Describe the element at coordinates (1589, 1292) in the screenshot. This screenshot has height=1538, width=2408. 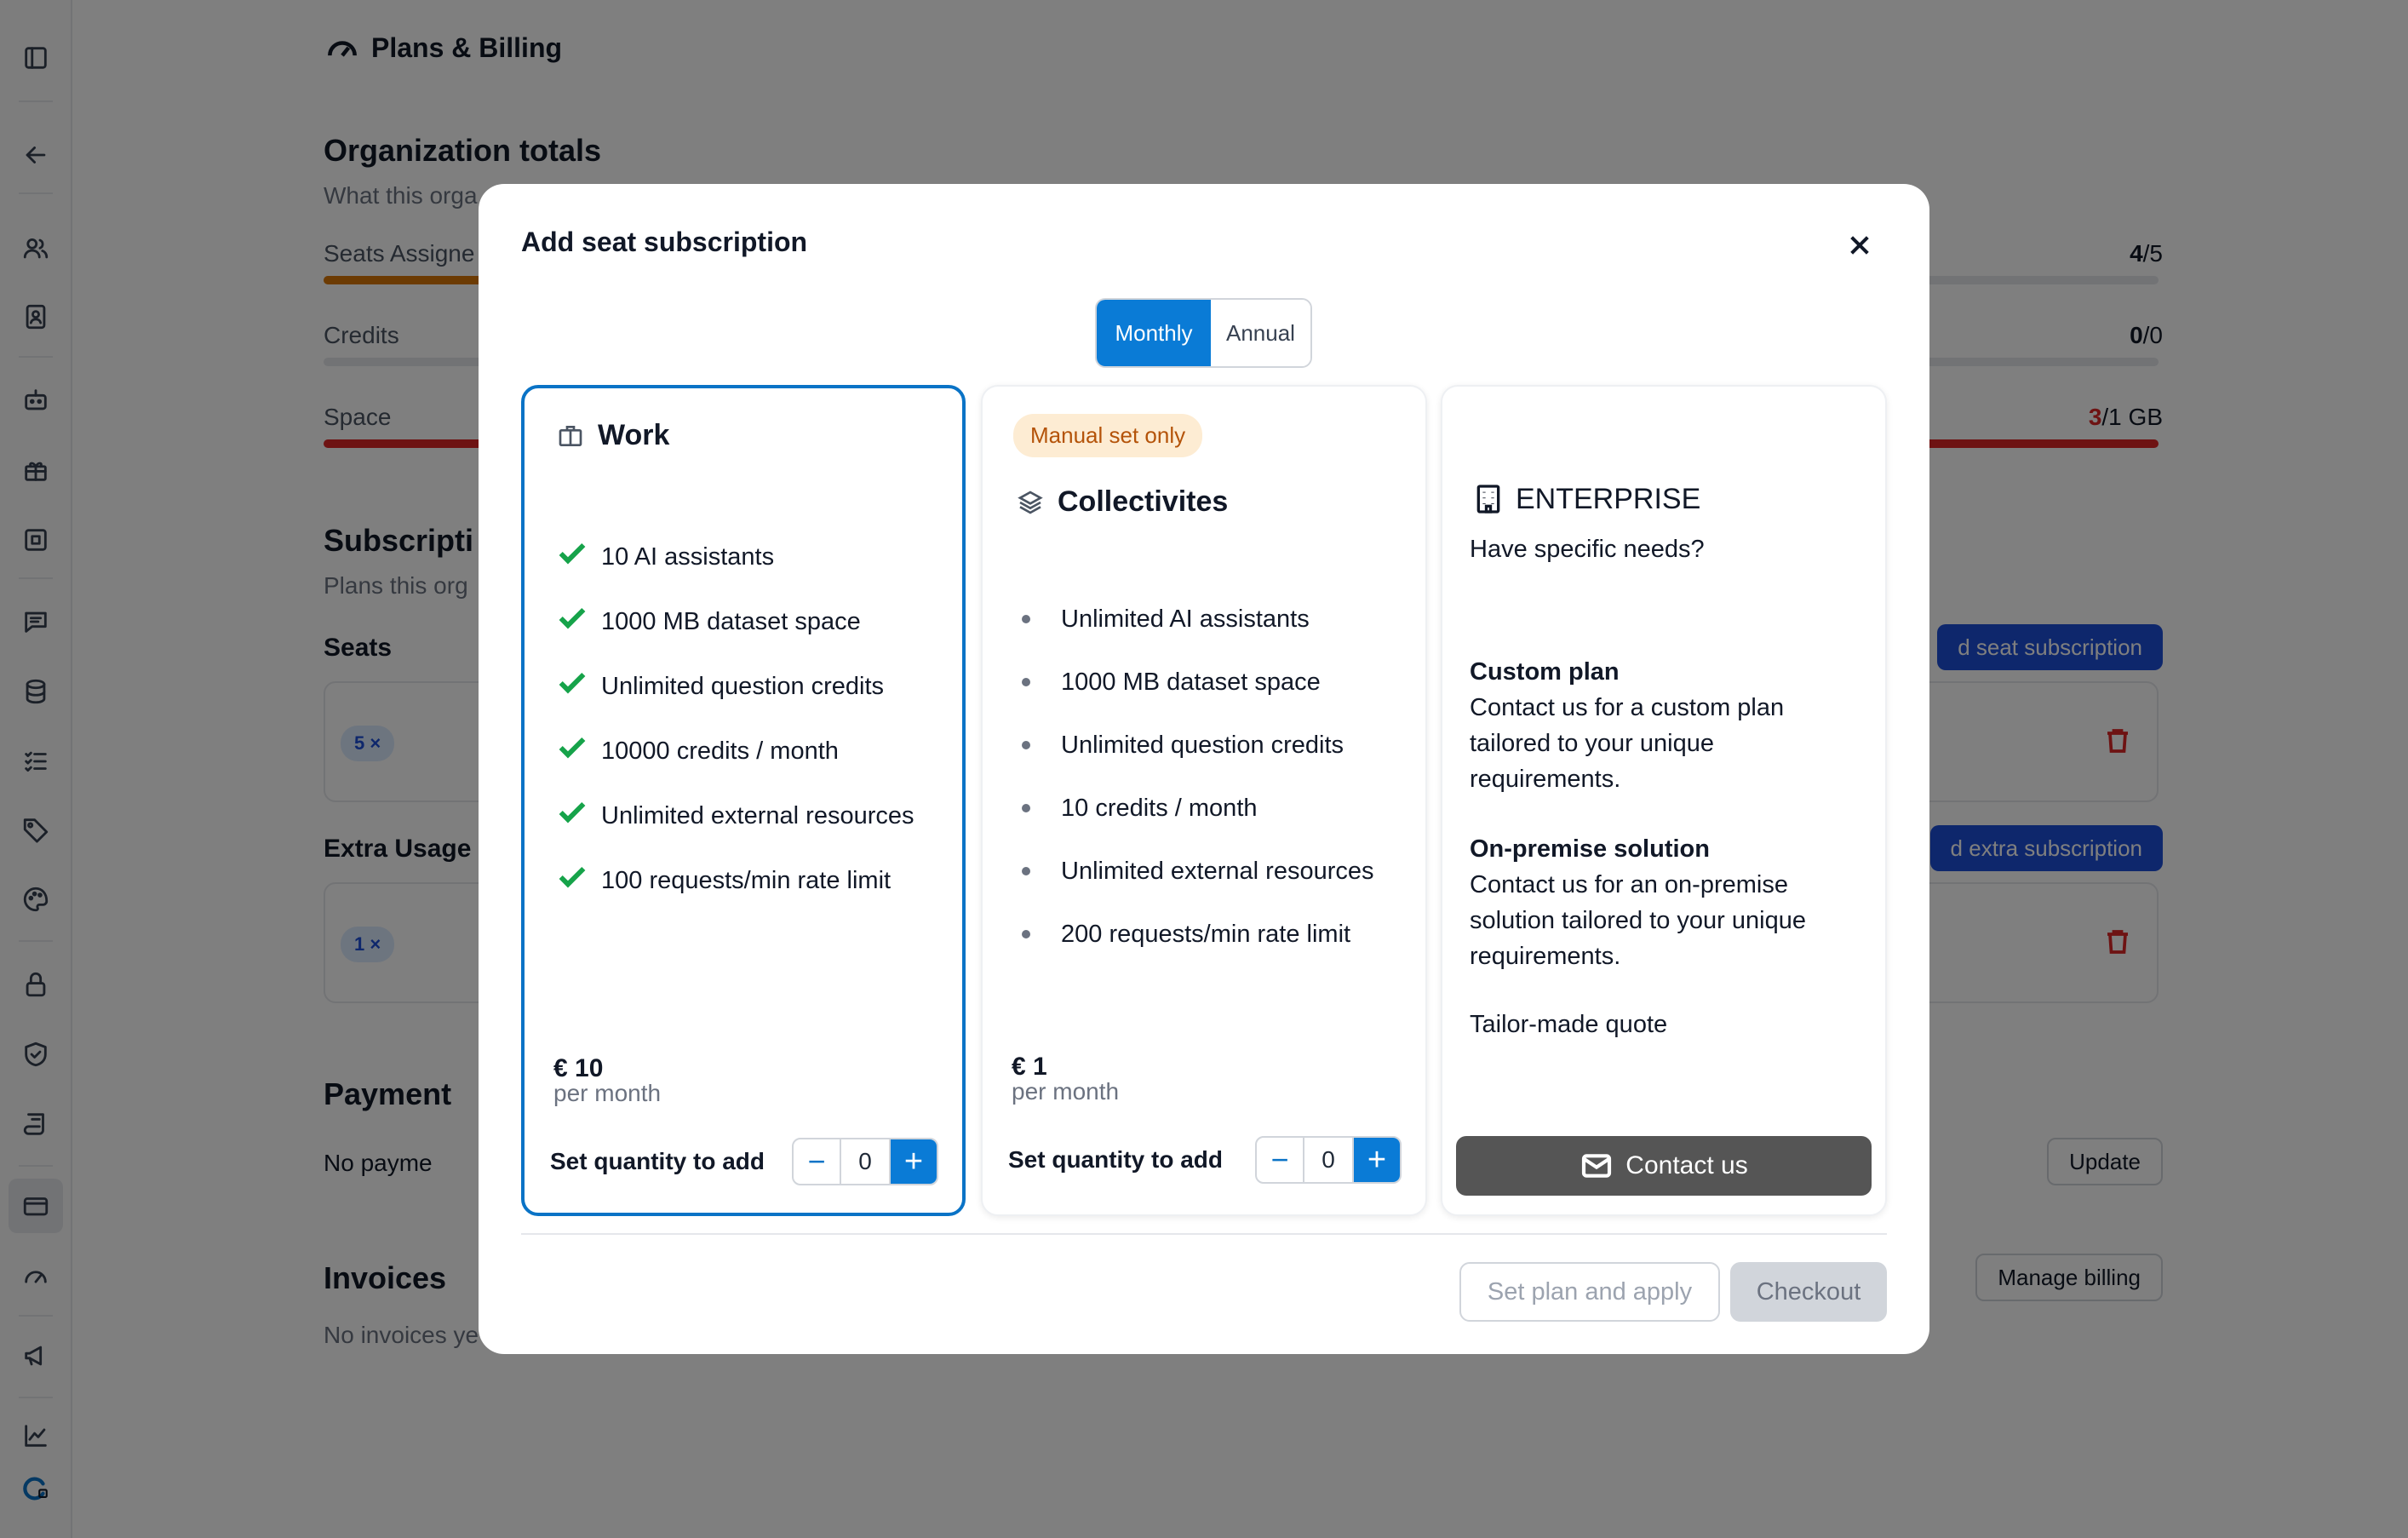
I see `set-plan-and-apply-button: Set plan and apply` at that location.